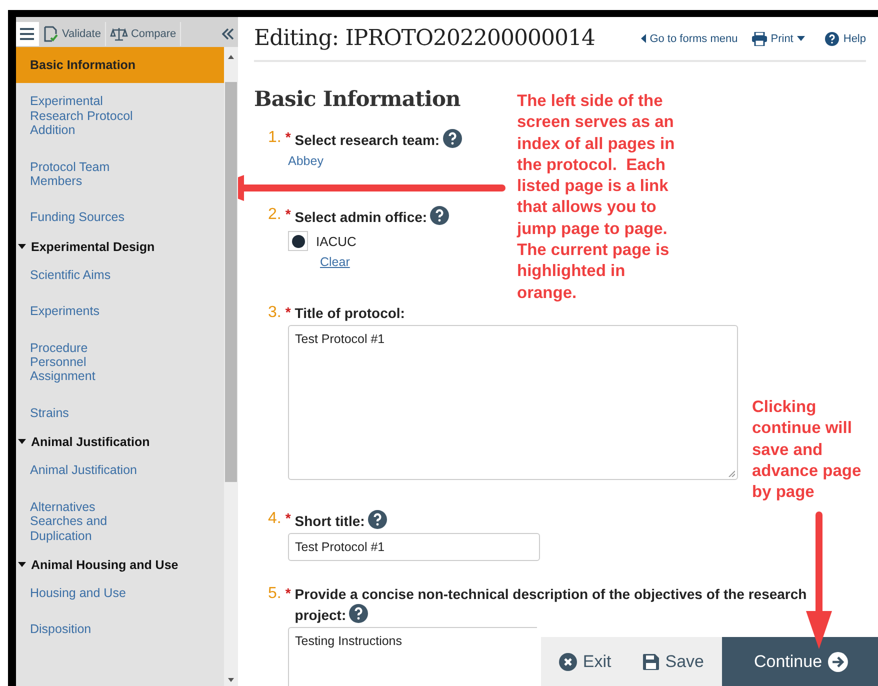  What do you see at coordinates (838, 661) in the screenshot?
I see `arrow-right-icon` at bounding box center [838, 661].